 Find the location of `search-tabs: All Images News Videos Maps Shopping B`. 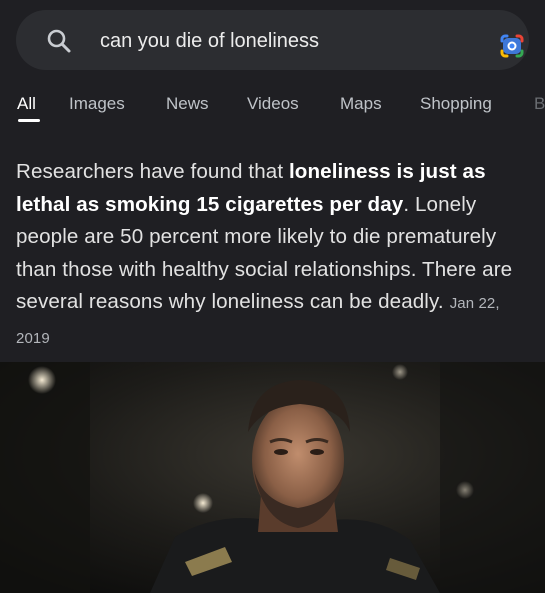

search-tabs: All Images News Videos Maps Shopping B is located at coordinates (272, 108).